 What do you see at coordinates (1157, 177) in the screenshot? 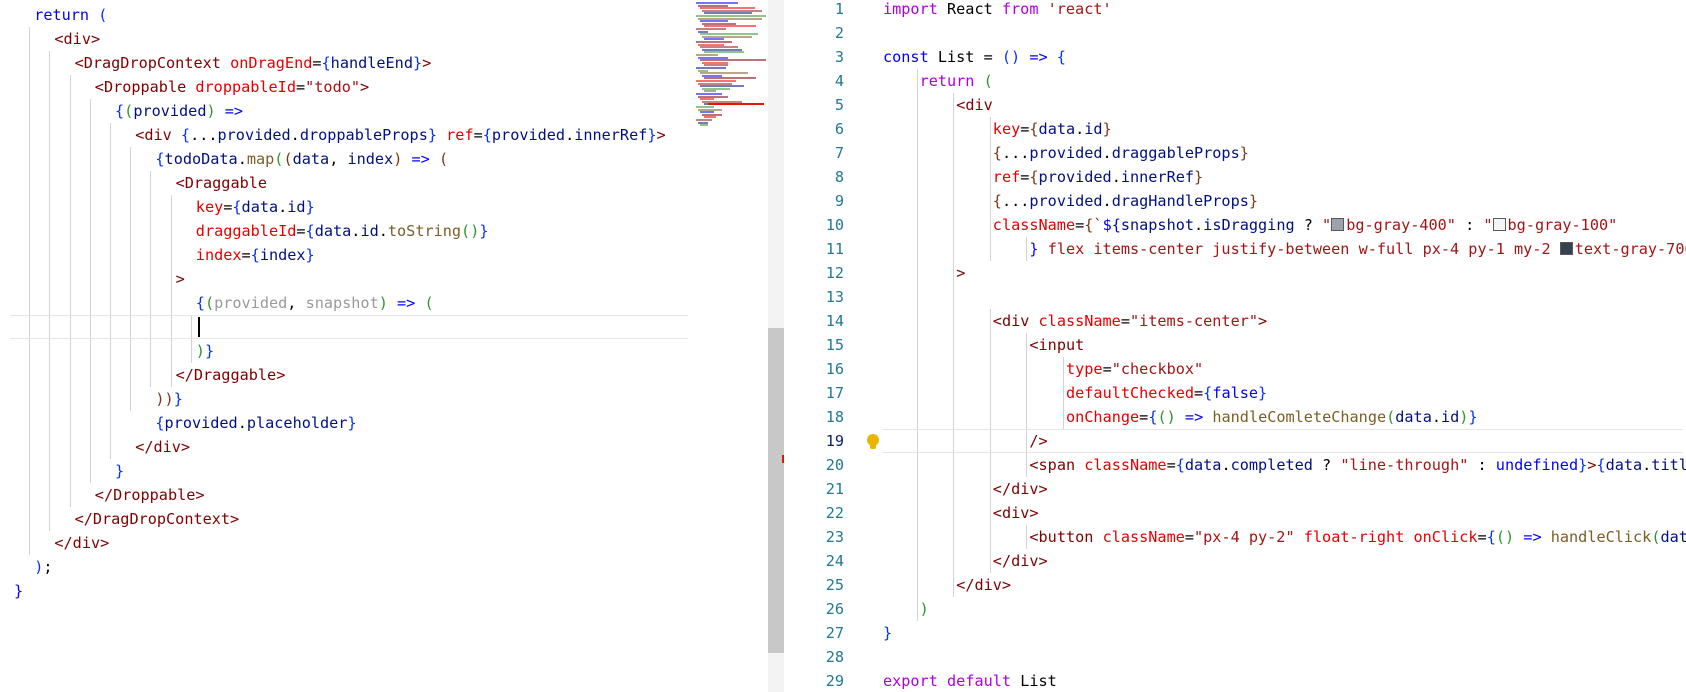
I see `code-token: innerRef` at bounding box center [1157, 177].